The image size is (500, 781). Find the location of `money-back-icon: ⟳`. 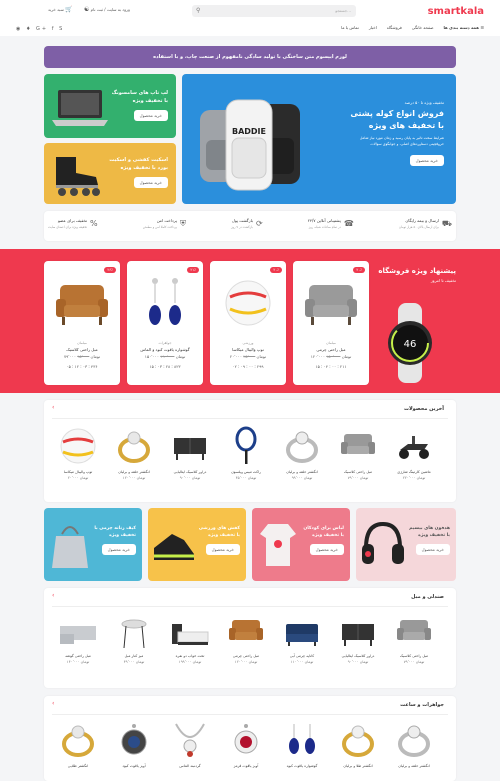

money-back-icon: ⟳ is located at coordinates (259, 223).